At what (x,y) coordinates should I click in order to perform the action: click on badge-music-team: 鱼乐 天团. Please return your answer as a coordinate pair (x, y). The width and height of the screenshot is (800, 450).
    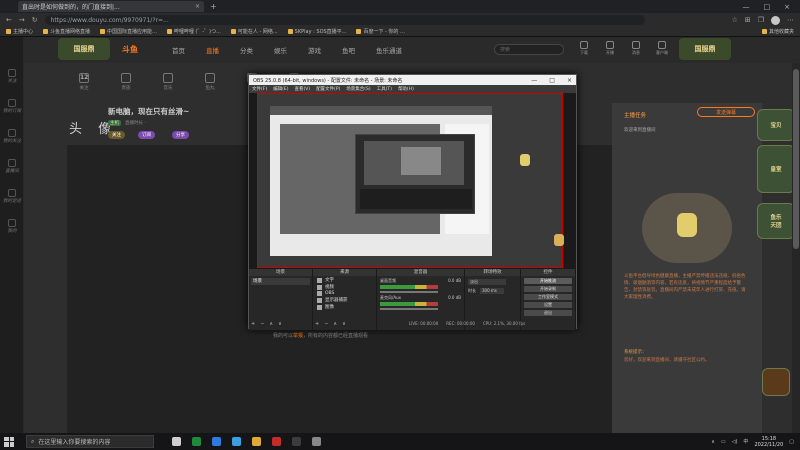
    Looking at the image, I should click on (776, 221).